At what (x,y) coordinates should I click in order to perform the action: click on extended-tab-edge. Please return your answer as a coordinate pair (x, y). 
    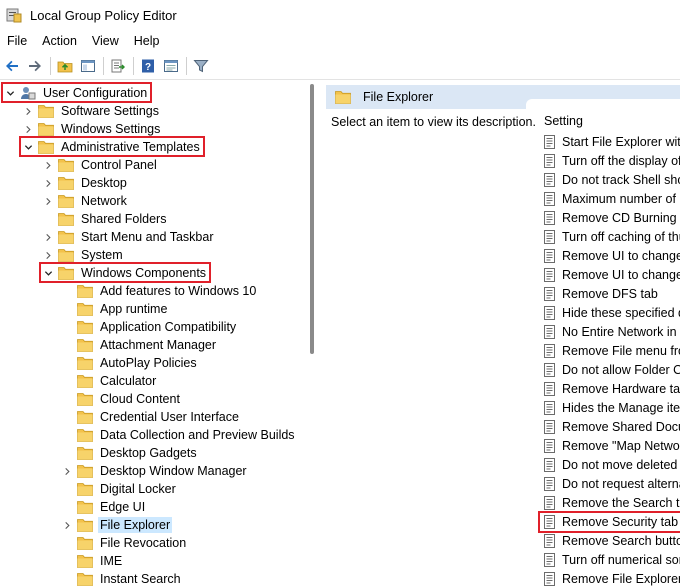
    Looking at the image, I should click on (603, 104).